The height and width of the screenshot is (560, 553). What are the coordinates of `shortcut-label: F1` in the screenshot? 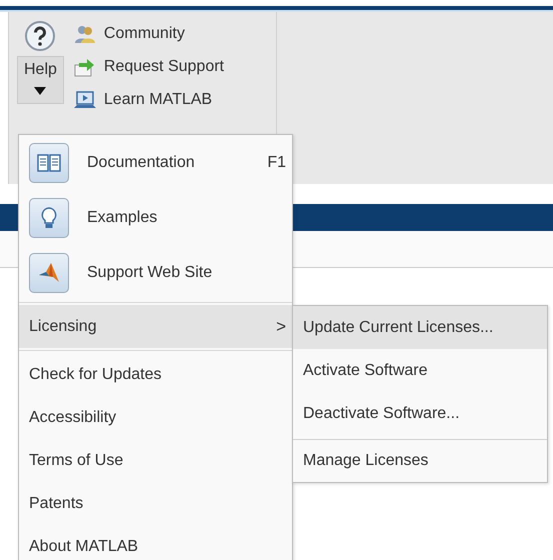 It's located at (276, 163).